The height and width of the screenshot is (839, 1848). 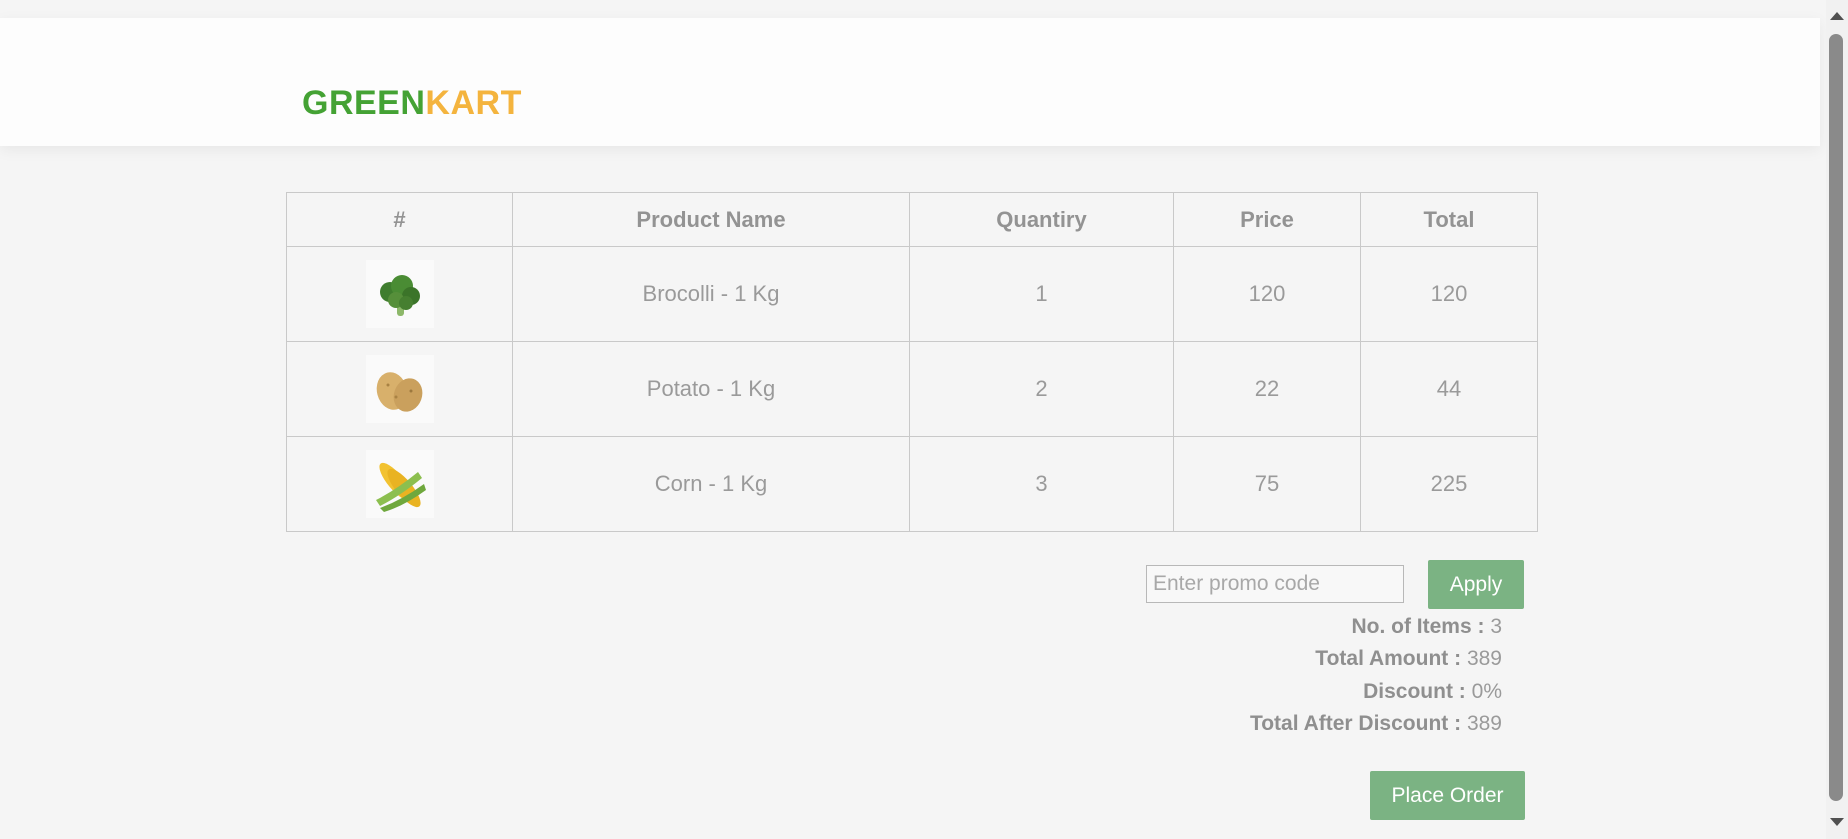 I want to click on product-name-cell: Potato - 1 Kg, so click(x=711, y=389).